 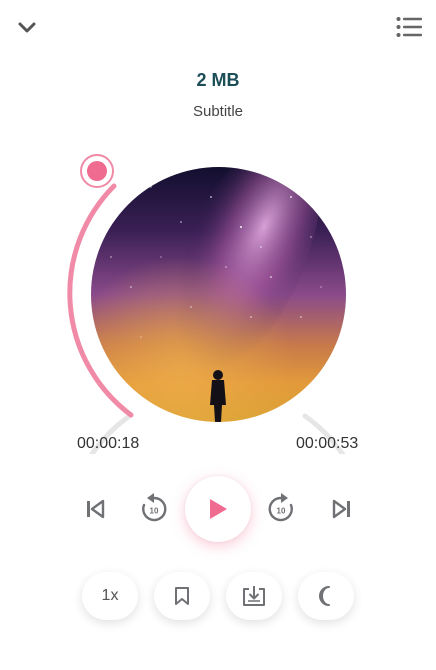 I want to click on bottom-actions: 1x, so click(x=218, y=596).